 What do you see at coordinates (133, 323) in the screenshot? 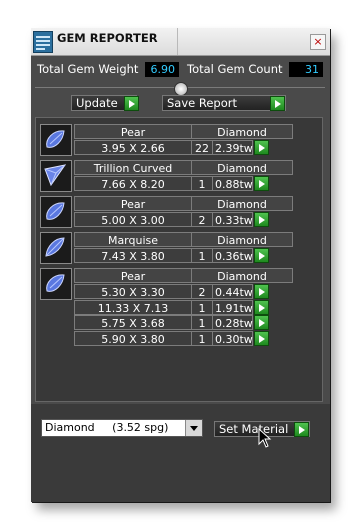
I see `gem-size-cell: 5.75 X 3.68` at bounding box center [133, 323].